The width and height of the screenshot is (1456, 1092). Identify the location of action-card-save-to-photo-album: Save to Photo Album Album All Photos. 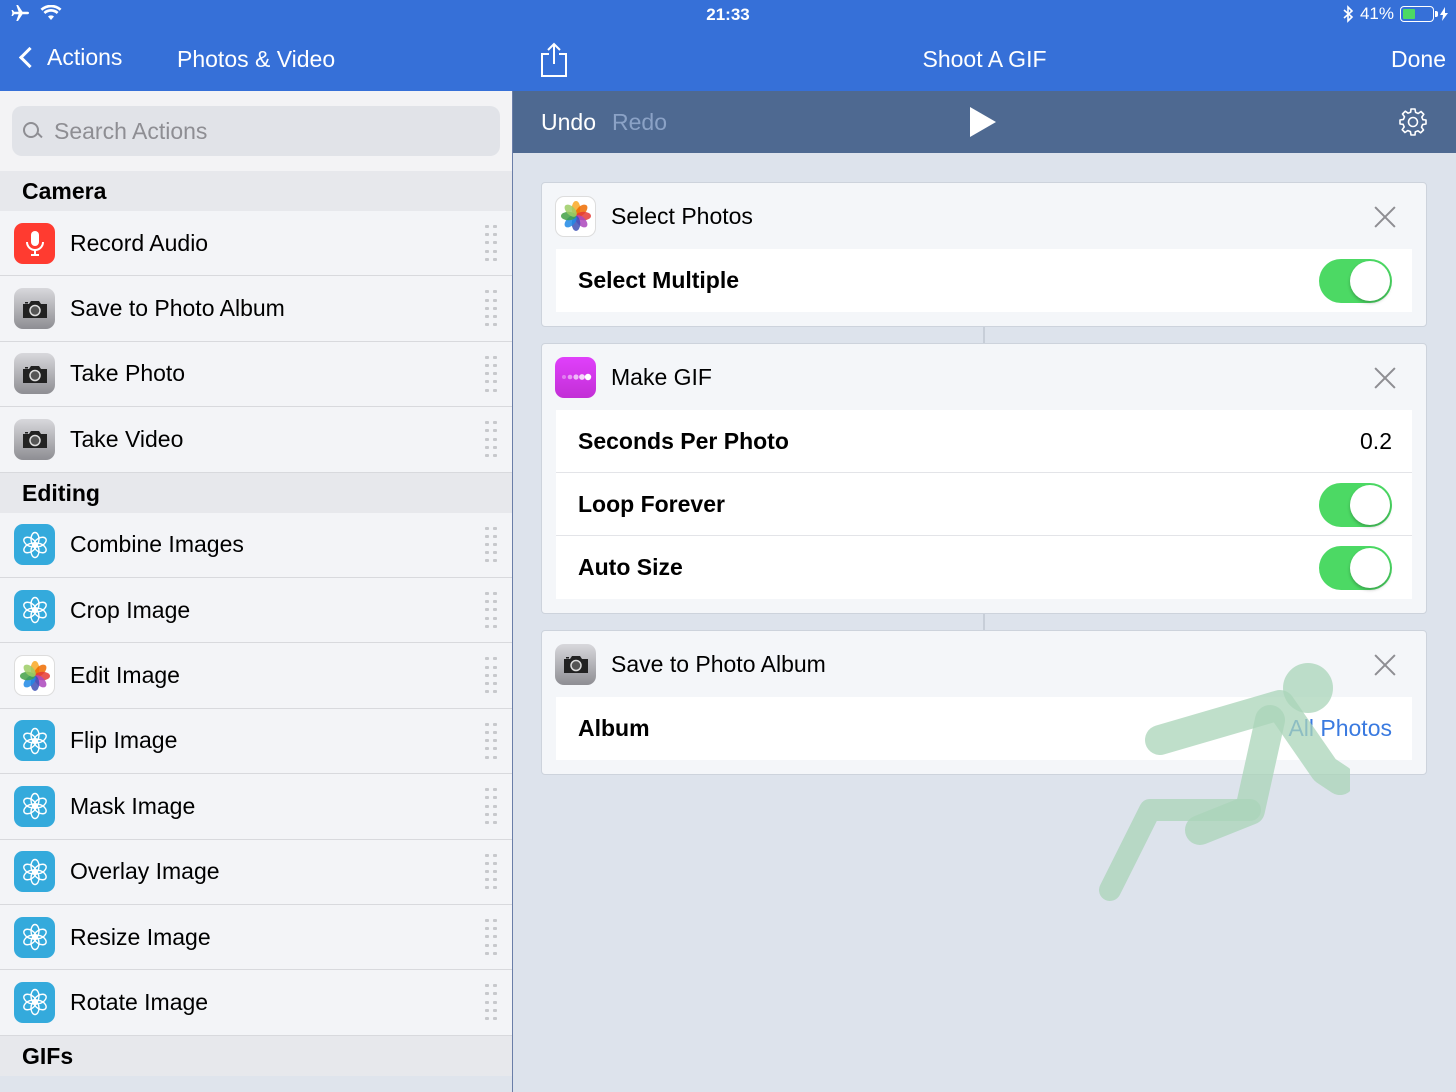
(984, 702).